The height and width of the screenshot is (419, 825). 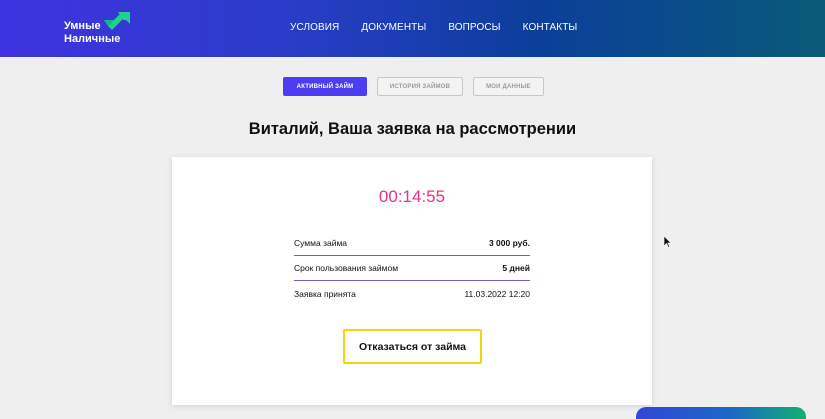 What do you see at coordinates (550, 27) in the screenshot?
I see `nav-item-contacts: КОНТАКТЫ` at bounding box center [550, 27].